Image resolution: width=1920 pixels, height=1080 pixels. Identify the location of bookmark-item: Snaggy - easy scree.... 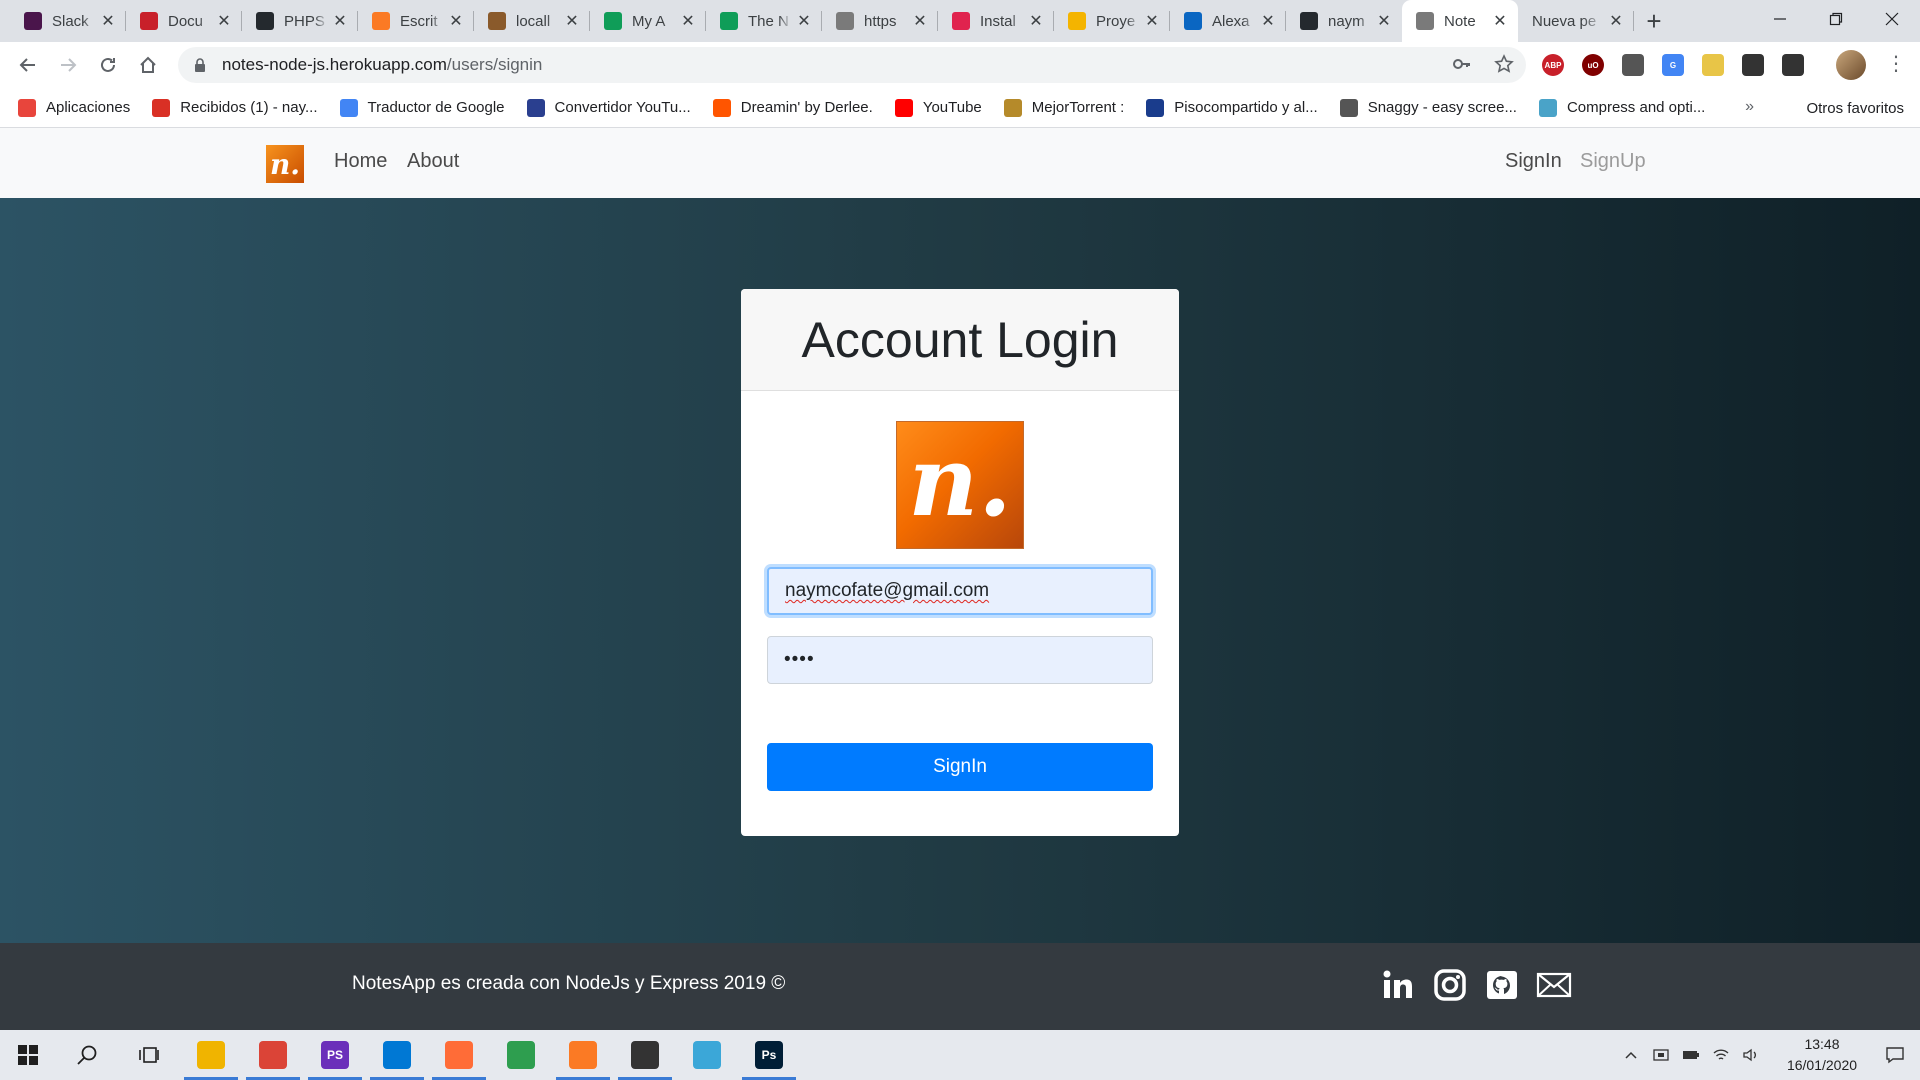
(1428, 107).